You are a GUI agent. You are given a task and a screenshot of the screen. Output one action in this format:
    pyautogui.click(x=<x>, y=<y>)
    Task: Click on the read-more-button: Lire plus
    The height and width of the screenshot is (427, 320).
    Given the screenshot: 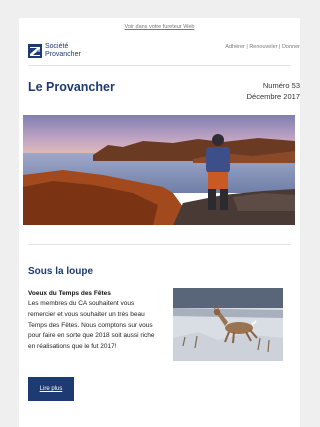 What is the action you would take?
    pyautogui.click(x=51, y=389)
    